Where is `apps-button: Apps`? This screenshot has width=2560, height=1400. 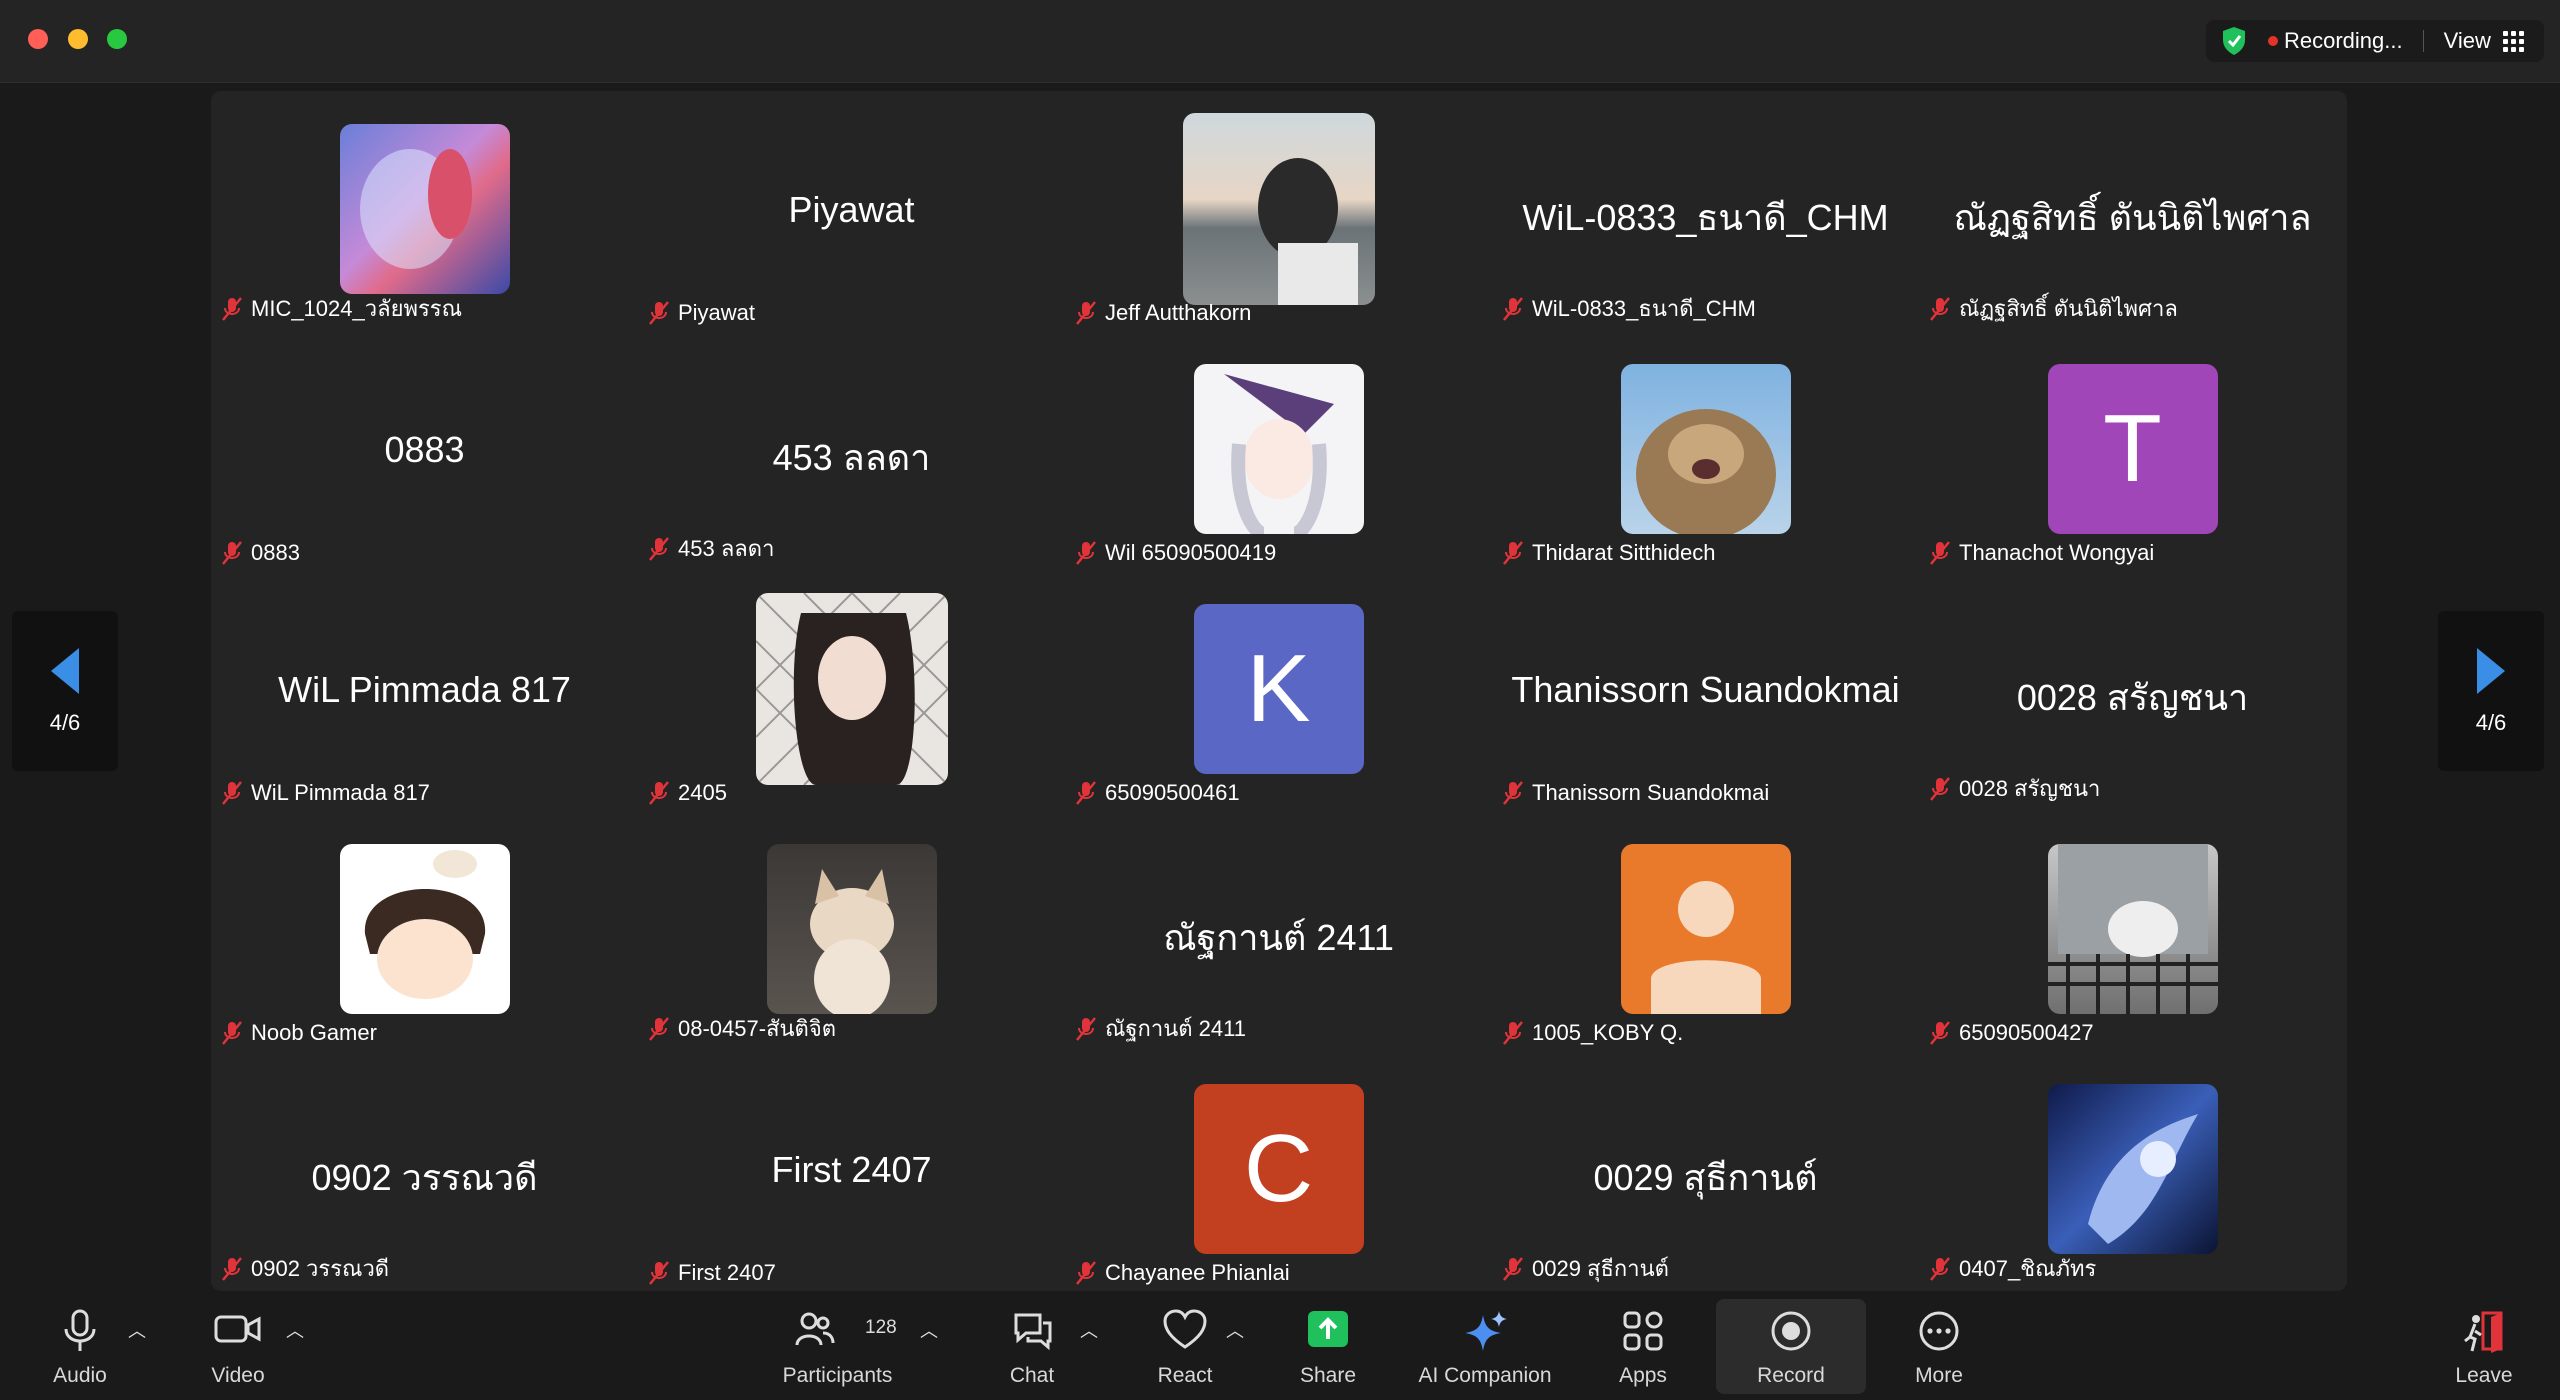
apps-button: Apps is located at coordinates (1643, 1346).